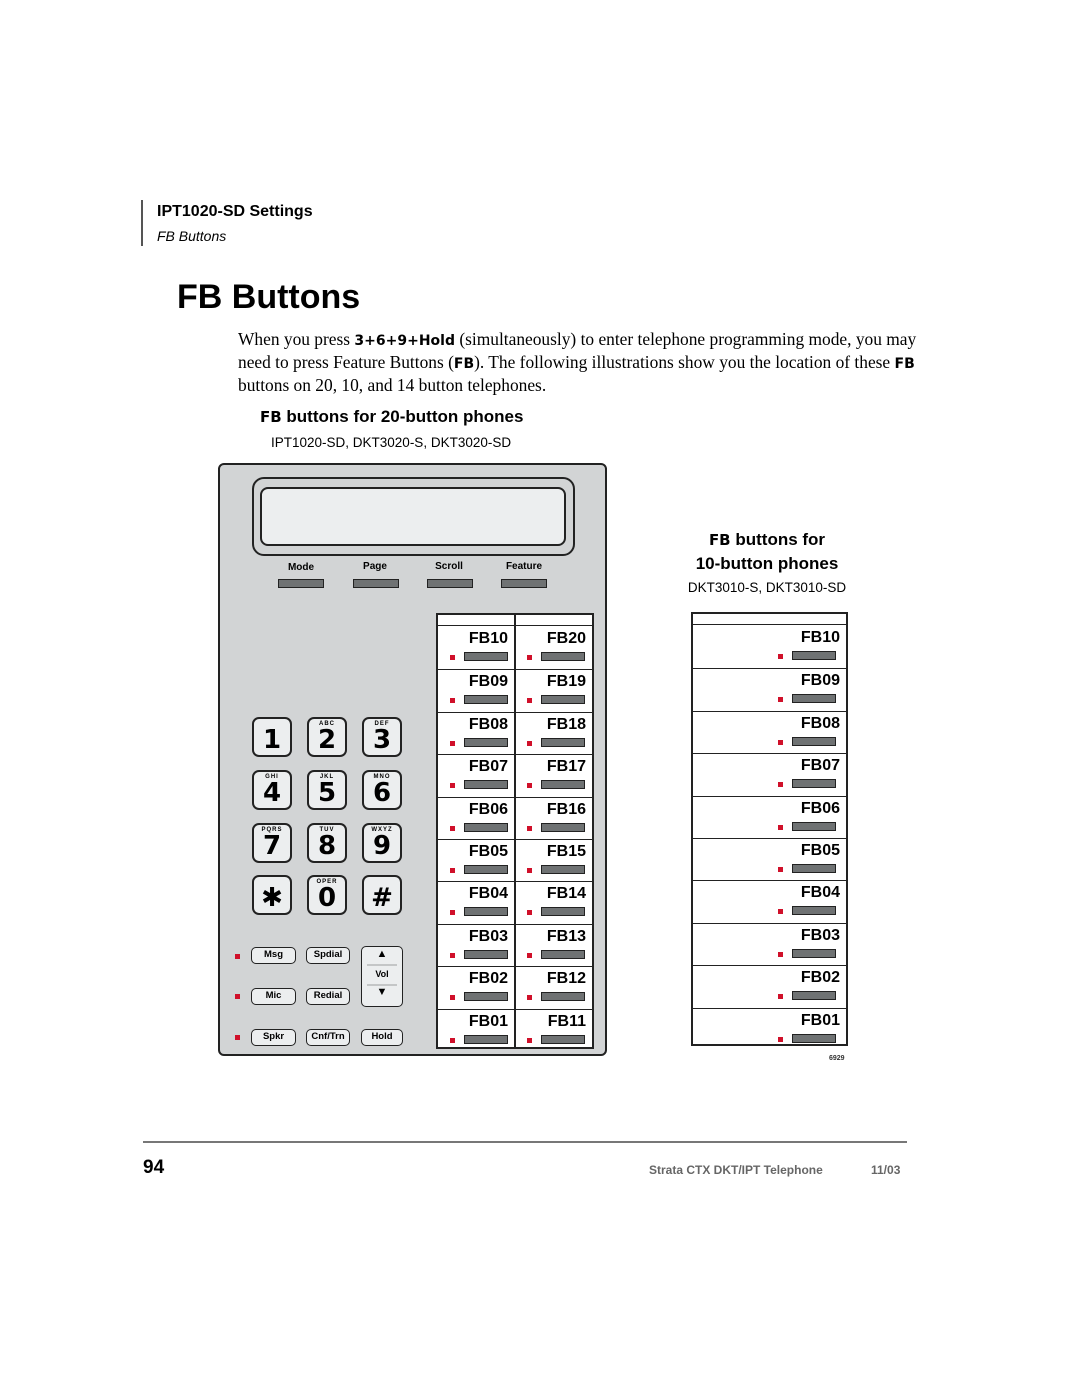 This screenshot has height=1397, width=1080. I want to click on keypad-key: ABC 2, so click(327, 737).